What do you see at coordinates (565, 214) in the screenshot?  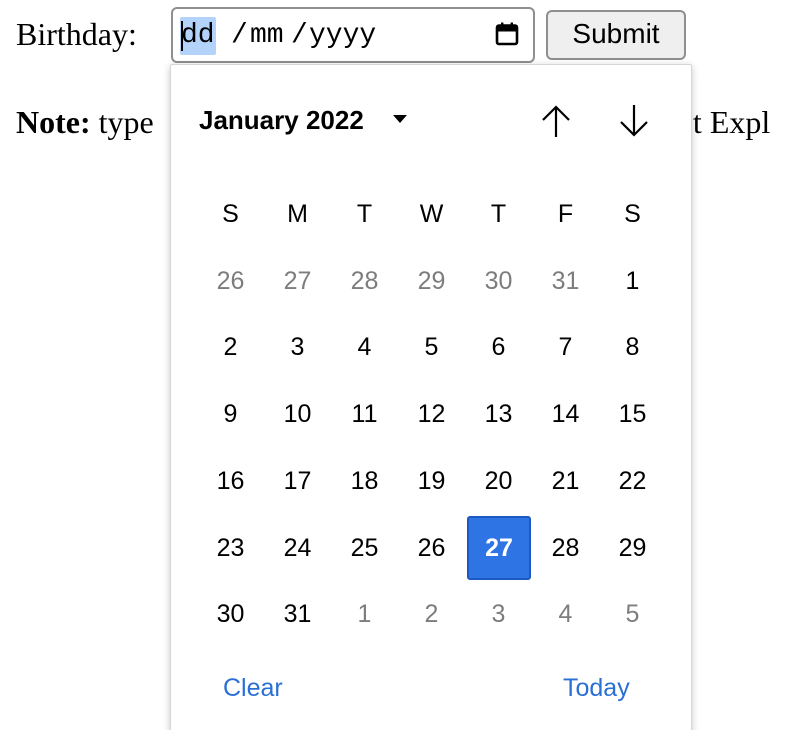 I see `weekday-label: F` at bounding box center [565, 214].